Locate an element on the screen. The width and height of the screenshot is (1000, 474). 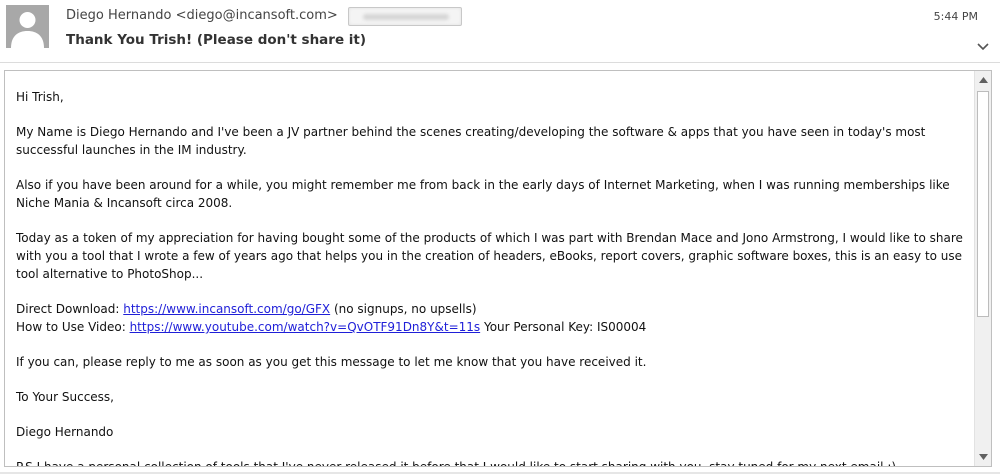
scroll-up-arrow-icon is located at coordinates (983, 80).